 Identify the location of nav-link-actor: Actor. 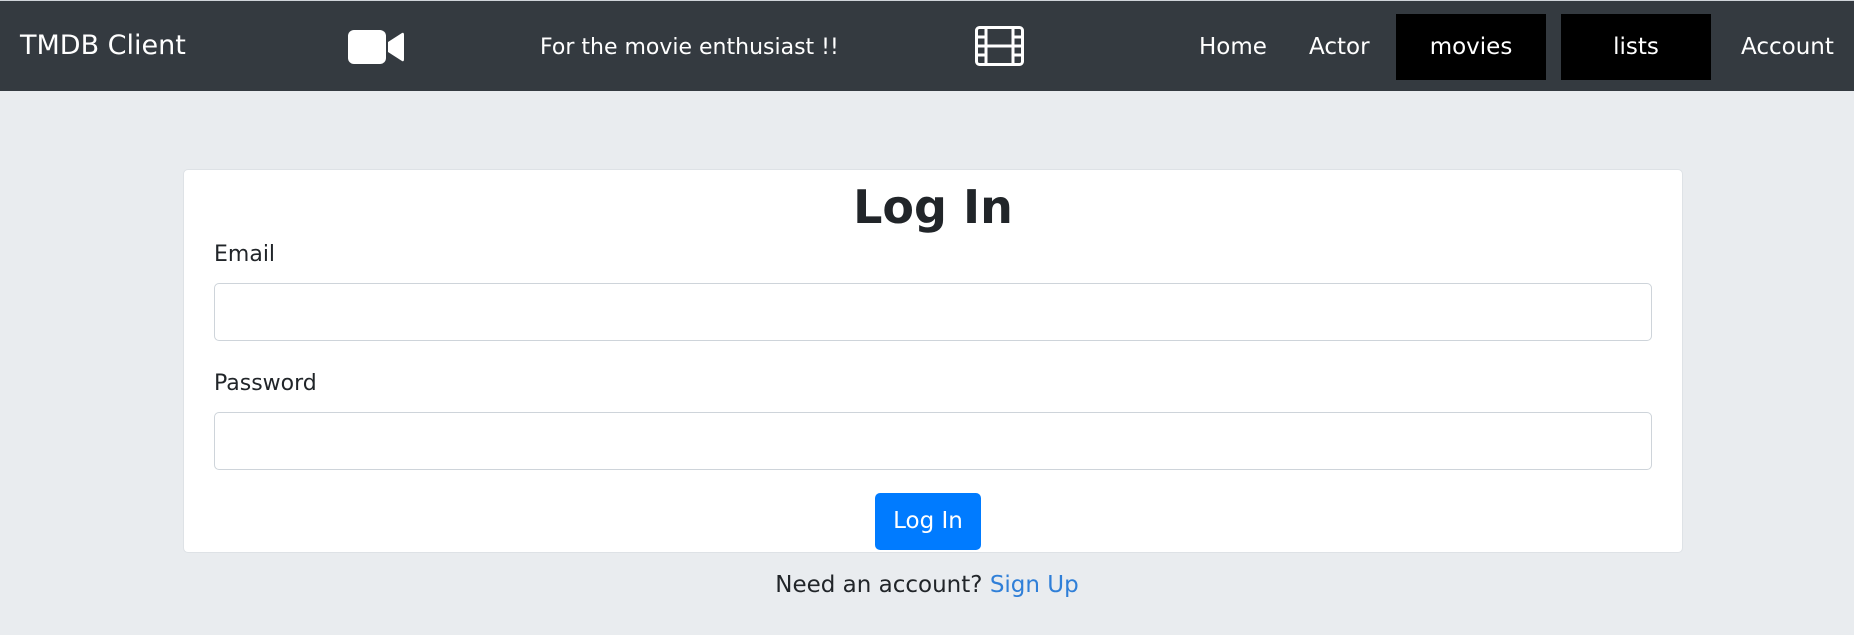
(1339, 47).